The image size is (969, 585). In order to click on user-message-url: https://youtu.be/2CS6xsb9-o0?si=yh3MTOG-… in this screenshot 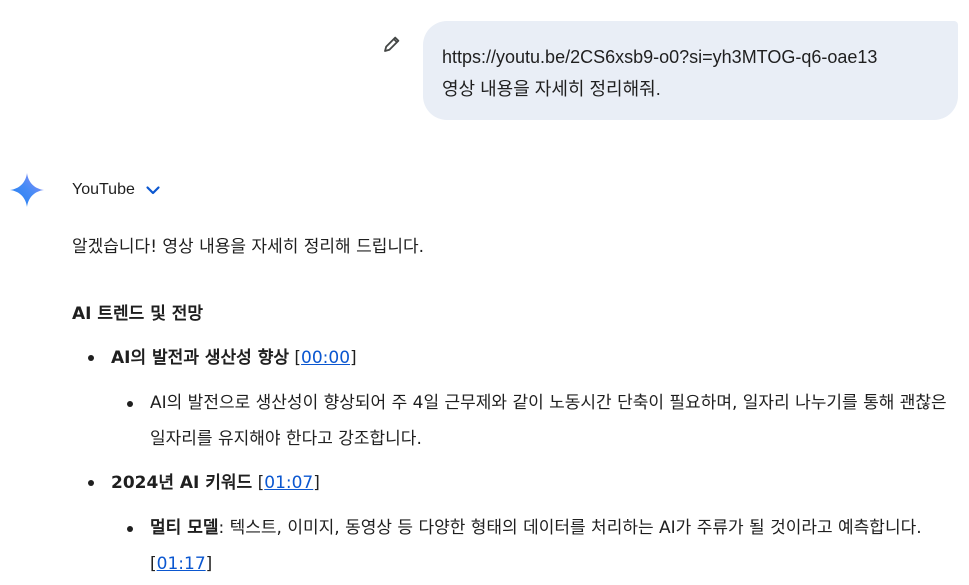, I will do `click(660, 57)`.